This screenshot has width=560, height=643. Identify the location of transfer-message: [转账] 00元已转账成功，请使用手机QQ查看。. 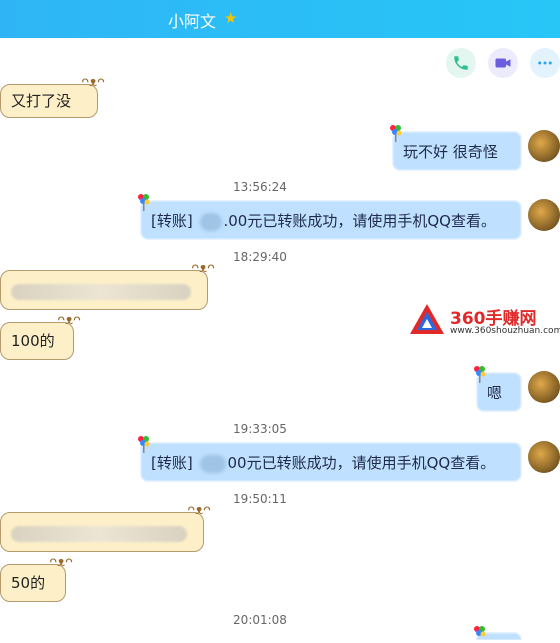
(330, 459).